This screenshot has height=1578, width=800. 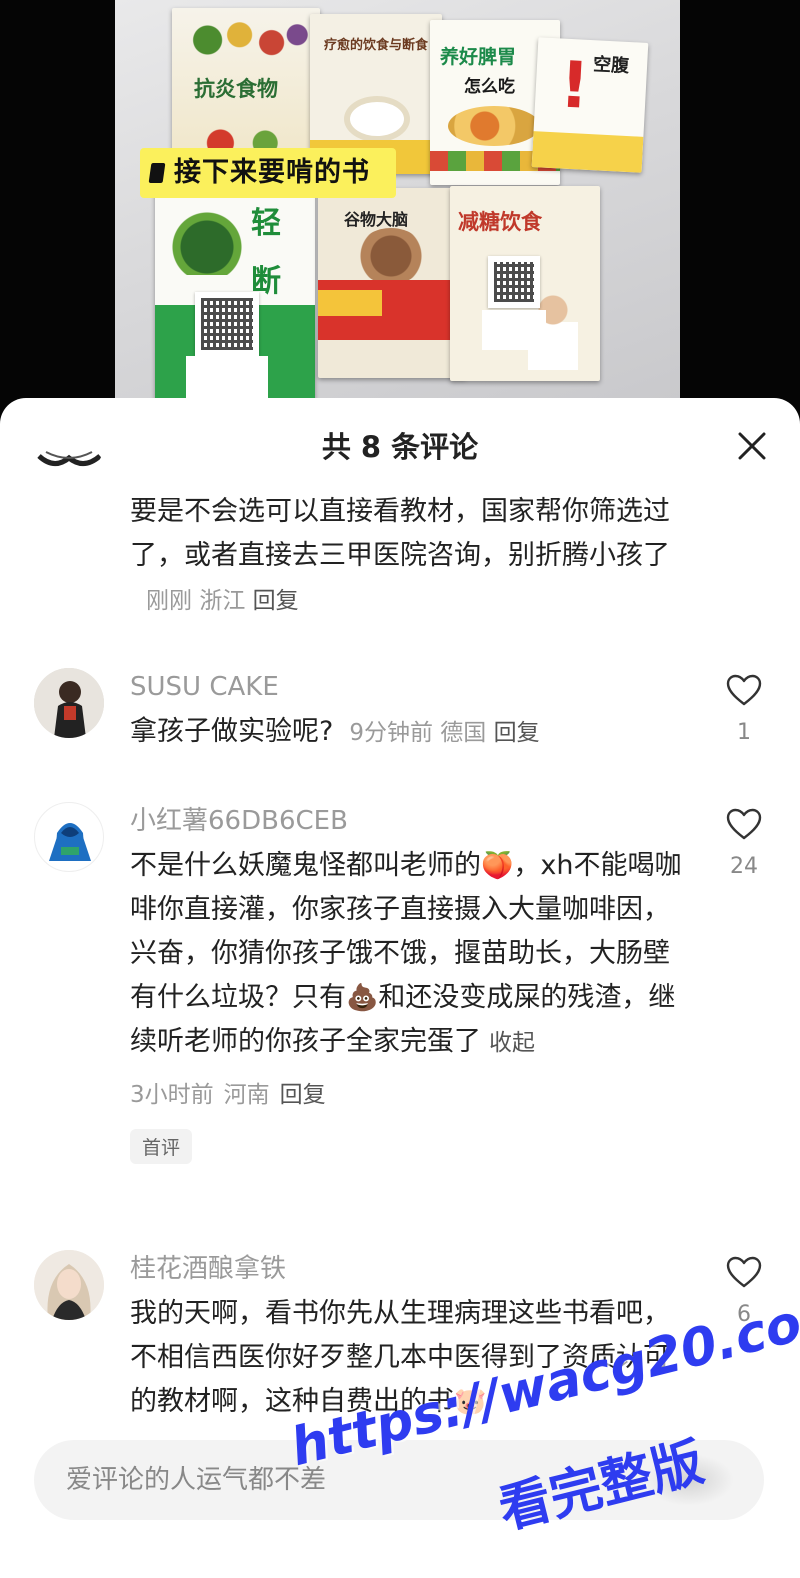 I want to click on comment-time: 3小时前, so click(x=172, y=1095).